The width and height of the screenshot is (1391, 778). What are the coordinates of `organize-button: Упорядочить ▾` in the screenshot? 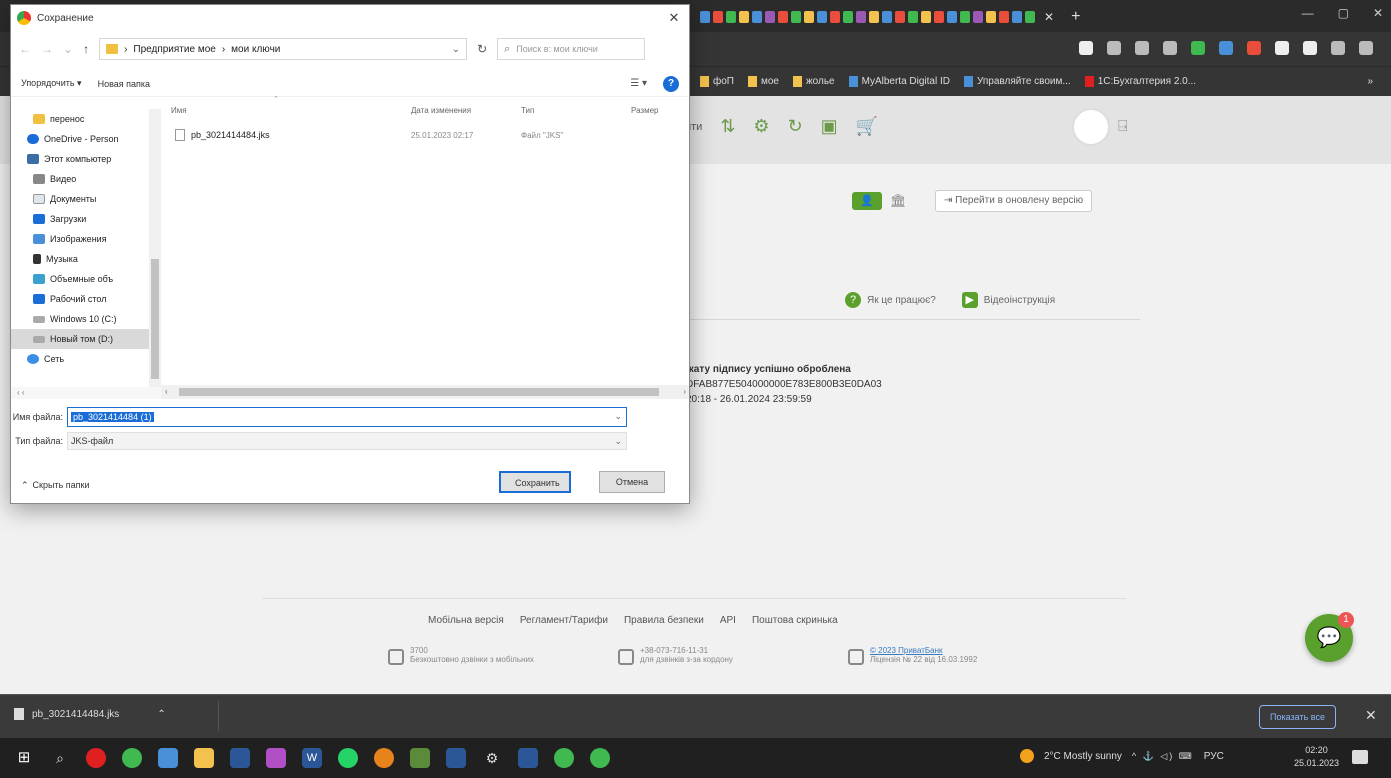 It's located at (51, 83).